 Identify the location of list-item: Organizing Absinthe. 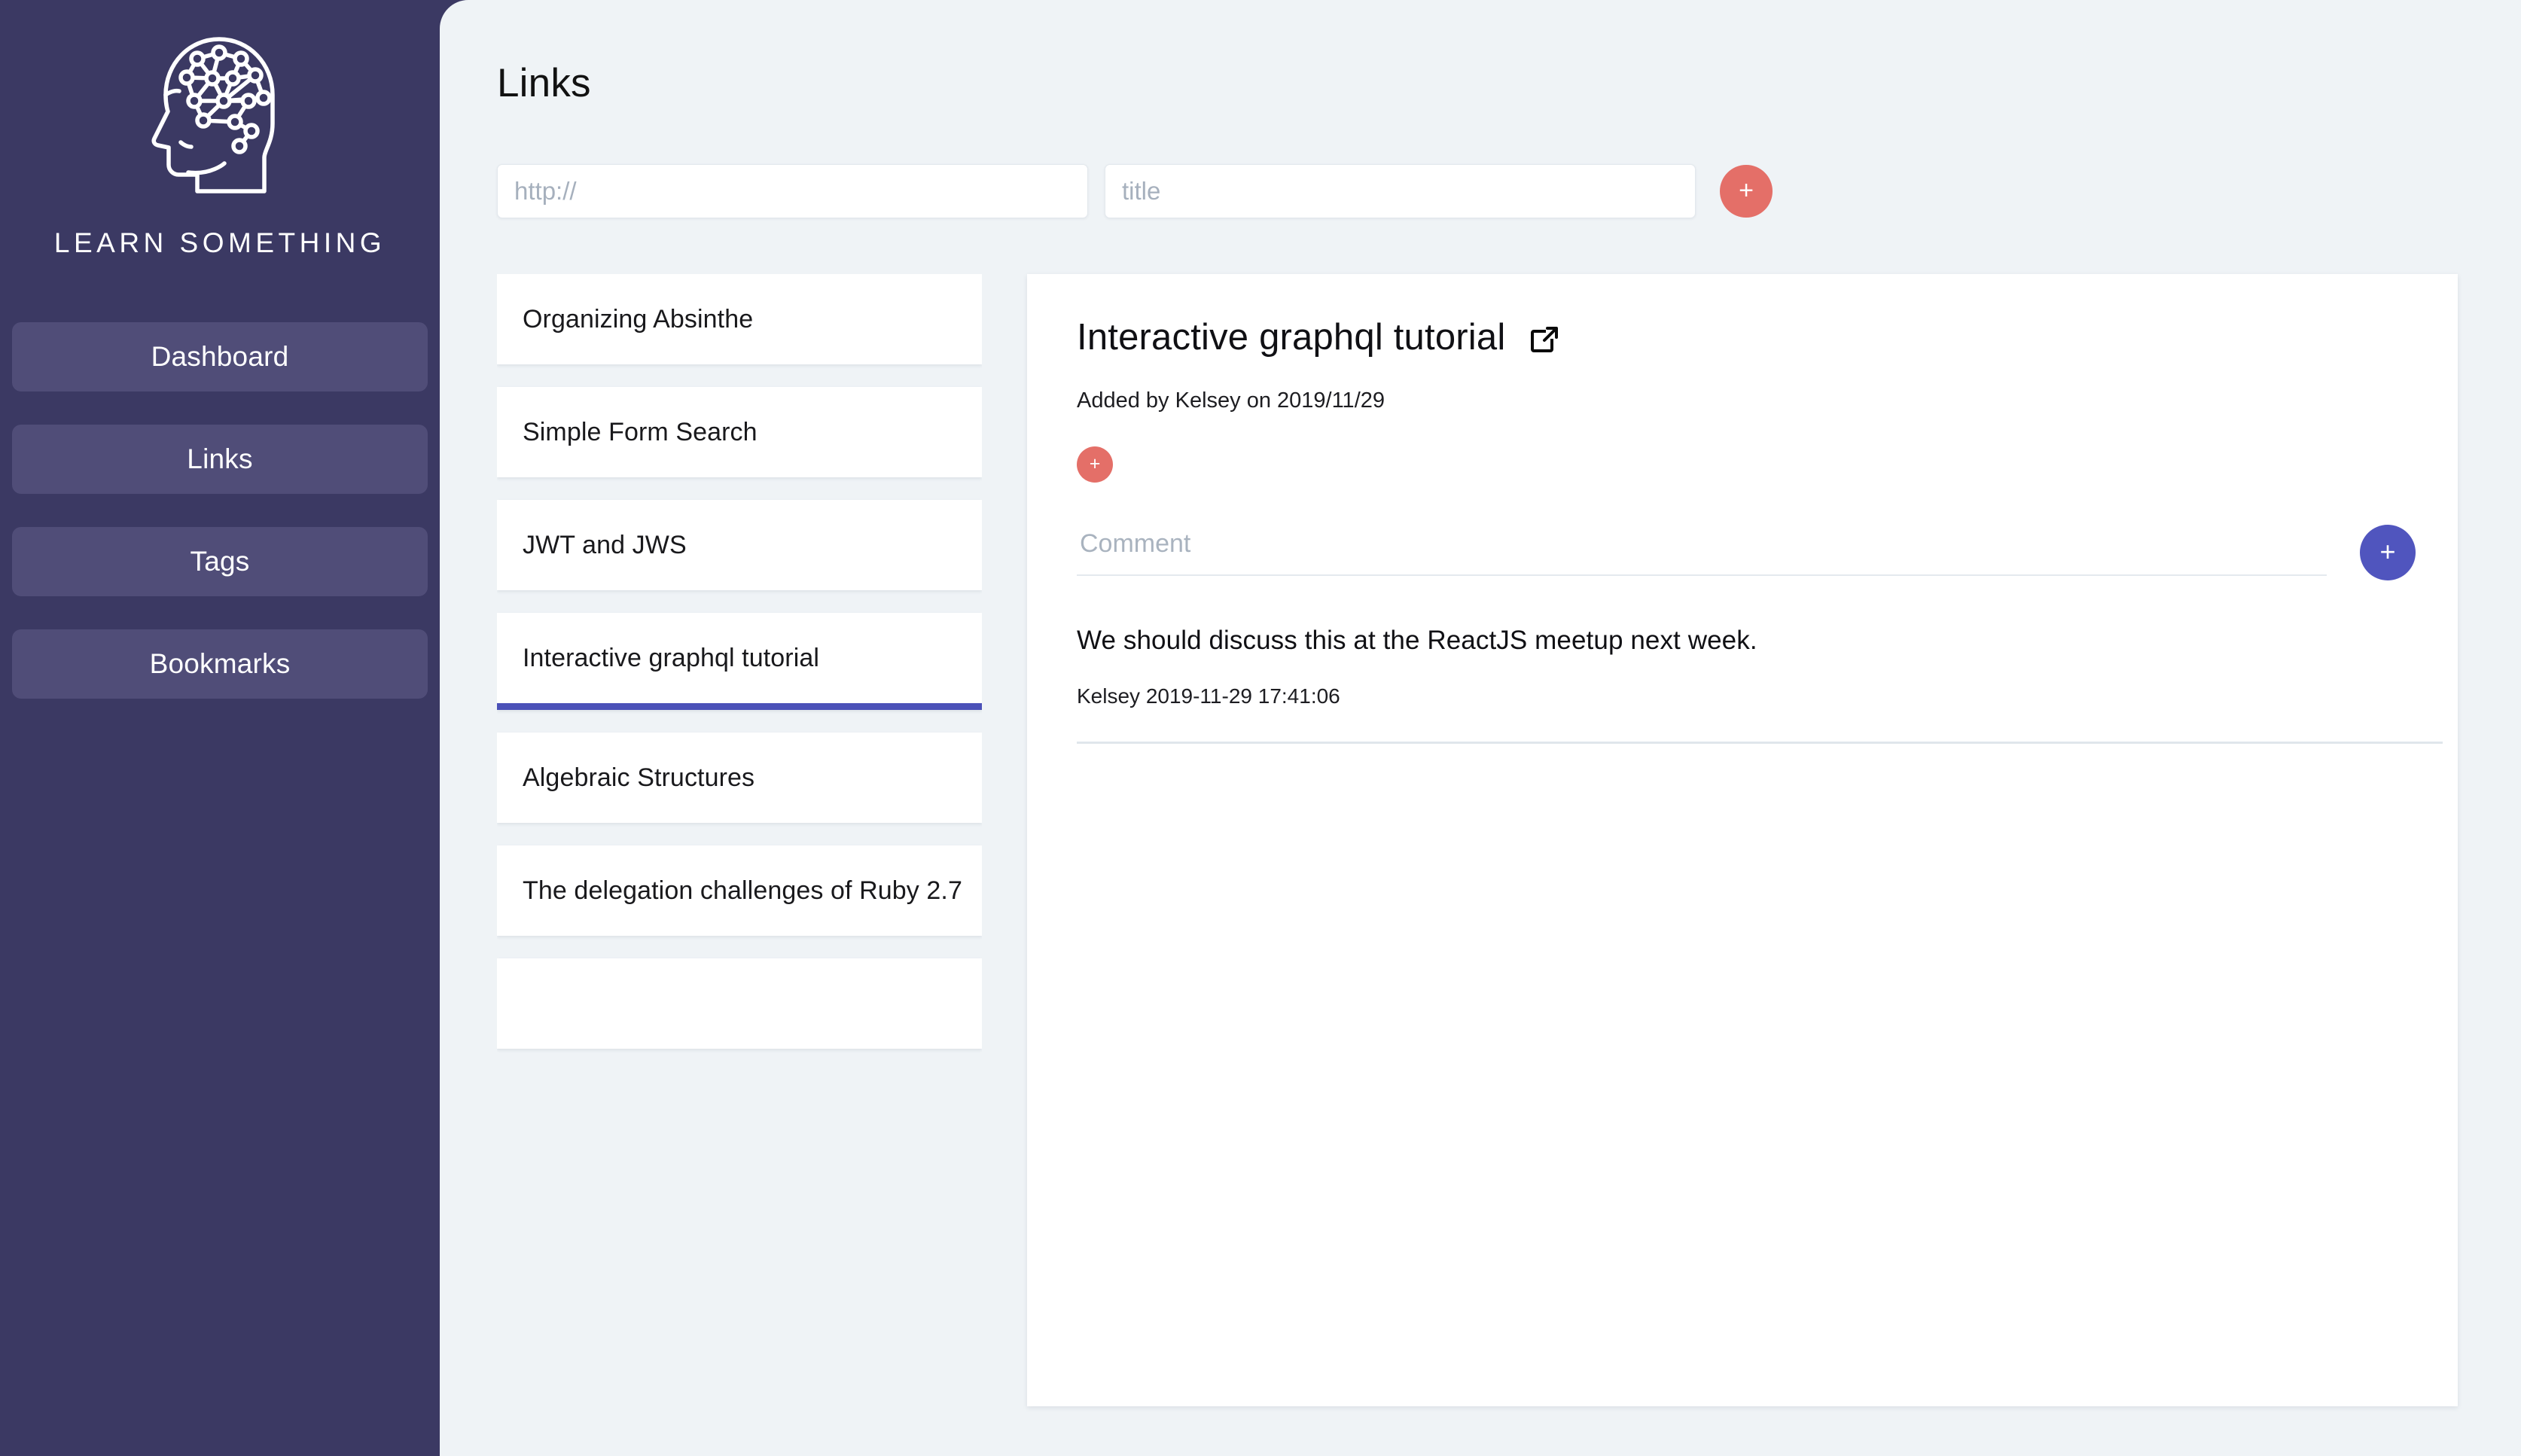
(739, 319).